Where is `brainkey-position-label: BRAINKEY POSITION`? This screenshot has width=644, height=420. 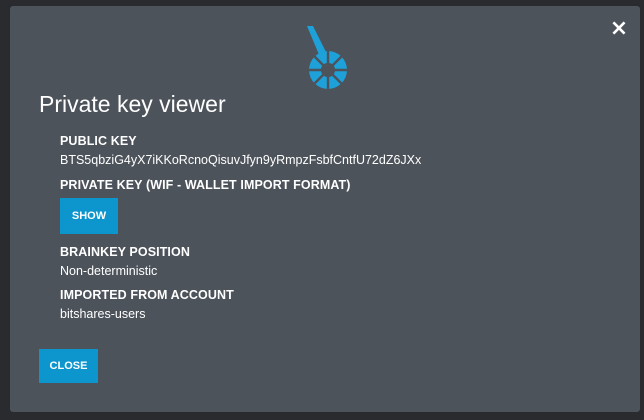 brainkey-position-label: BRAINKEY POSITION is located at coordinates (125, 252).